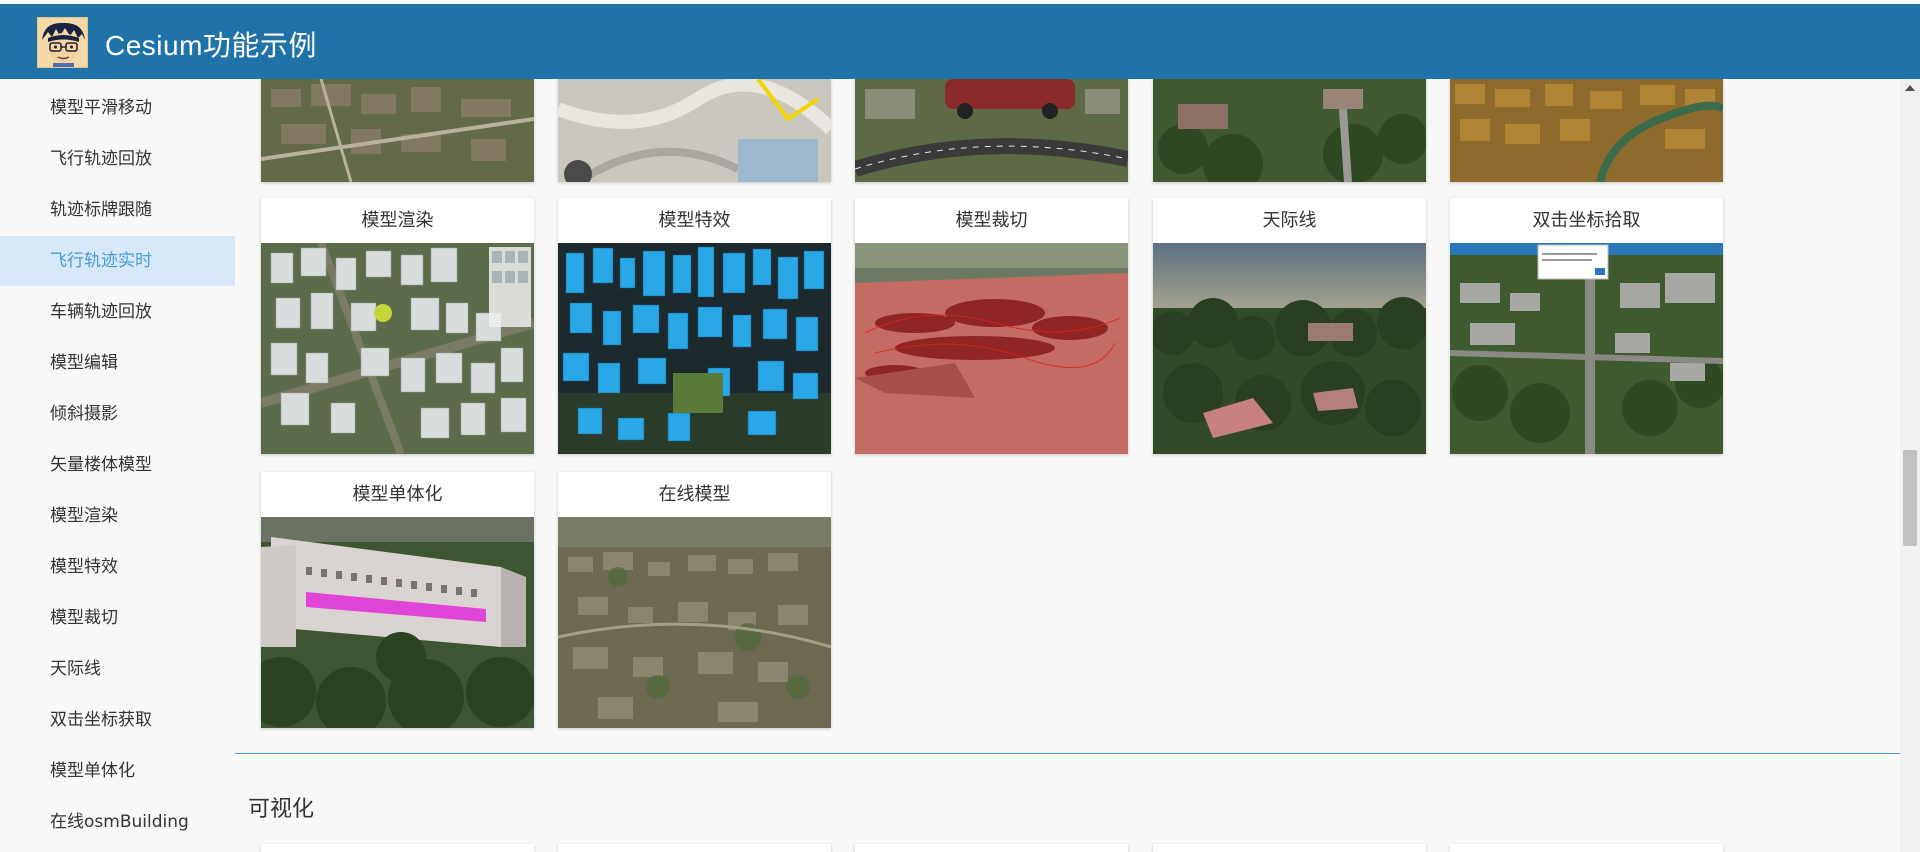 The image size is (1920, 852). What do you see at coordinates (1586, 220) in the screenshot?
I see `card-title: 双击坐标拾取` at bounding box center [1586, 220].